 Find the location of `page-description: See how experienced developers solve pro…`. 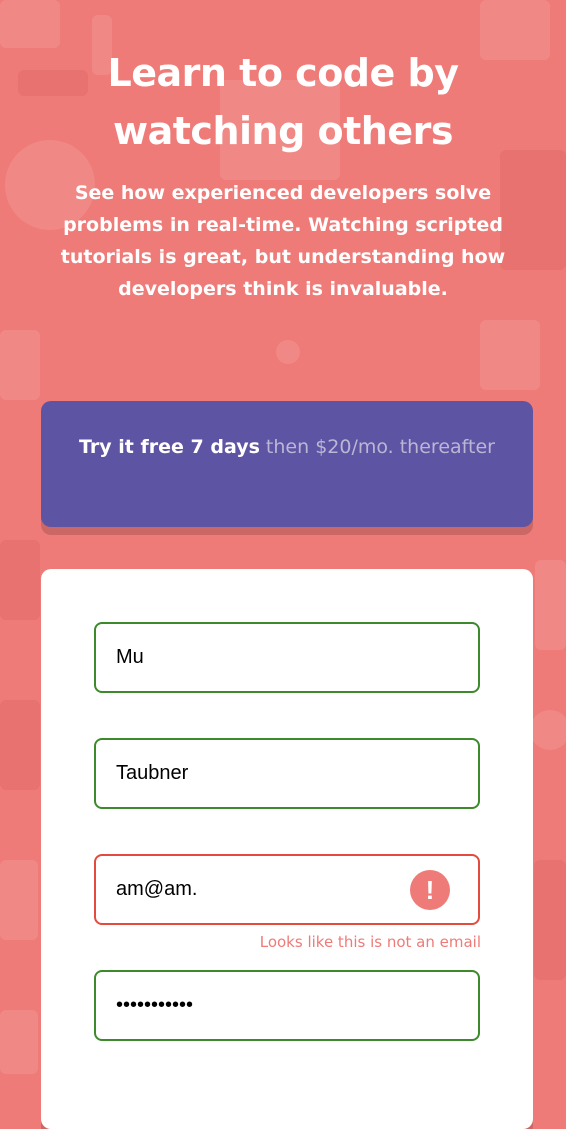

page-description: See how experienced developers solve pro… is located at coordinates (283, 241).